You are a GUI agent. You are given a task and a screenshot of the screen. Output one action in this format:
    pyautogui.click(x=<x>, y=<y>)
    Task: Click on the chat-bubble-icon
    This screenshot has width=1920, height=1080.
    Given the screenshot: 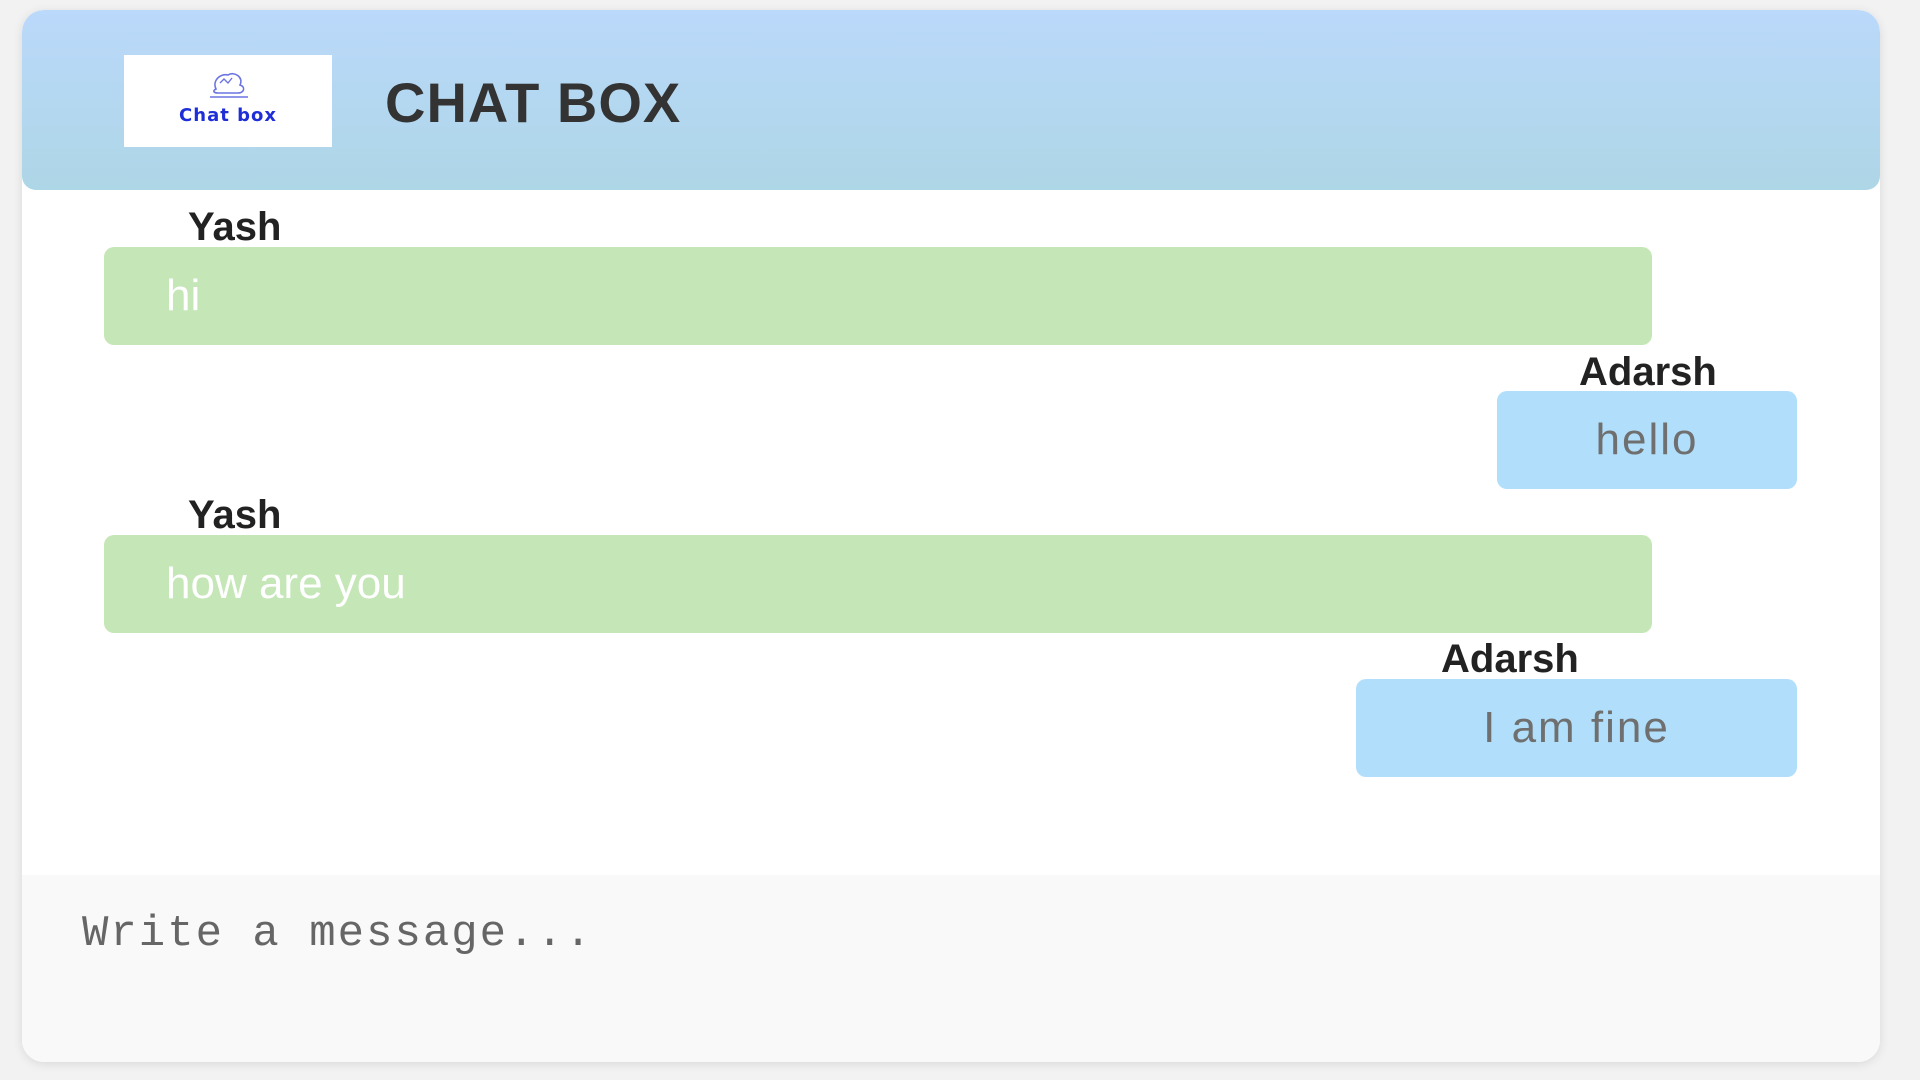 What is the action you would take?
    pyautogui.click(x=229, y=85)
    